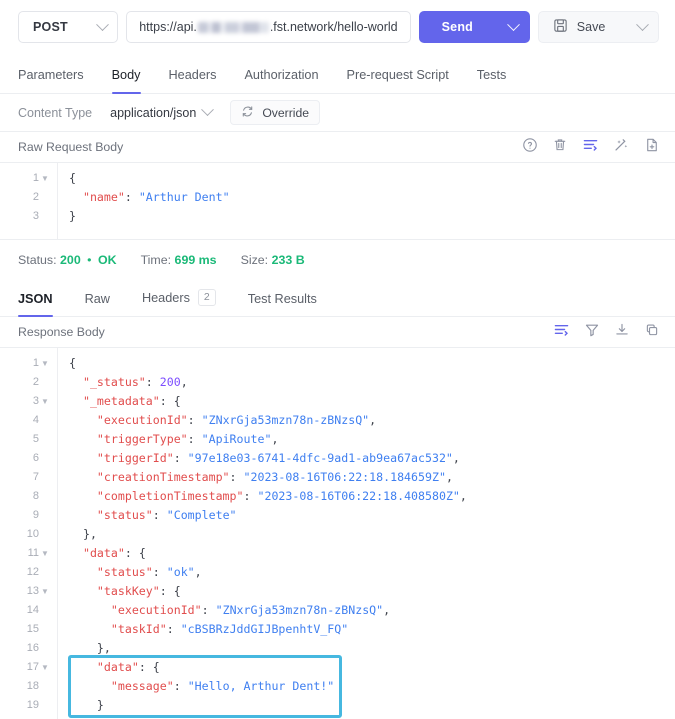  What do you see at coordinates (29, 201) in the screenshot?
I see `request-gutter: 1▼ 2▼ 3▼` at bounding box center [29, 201].